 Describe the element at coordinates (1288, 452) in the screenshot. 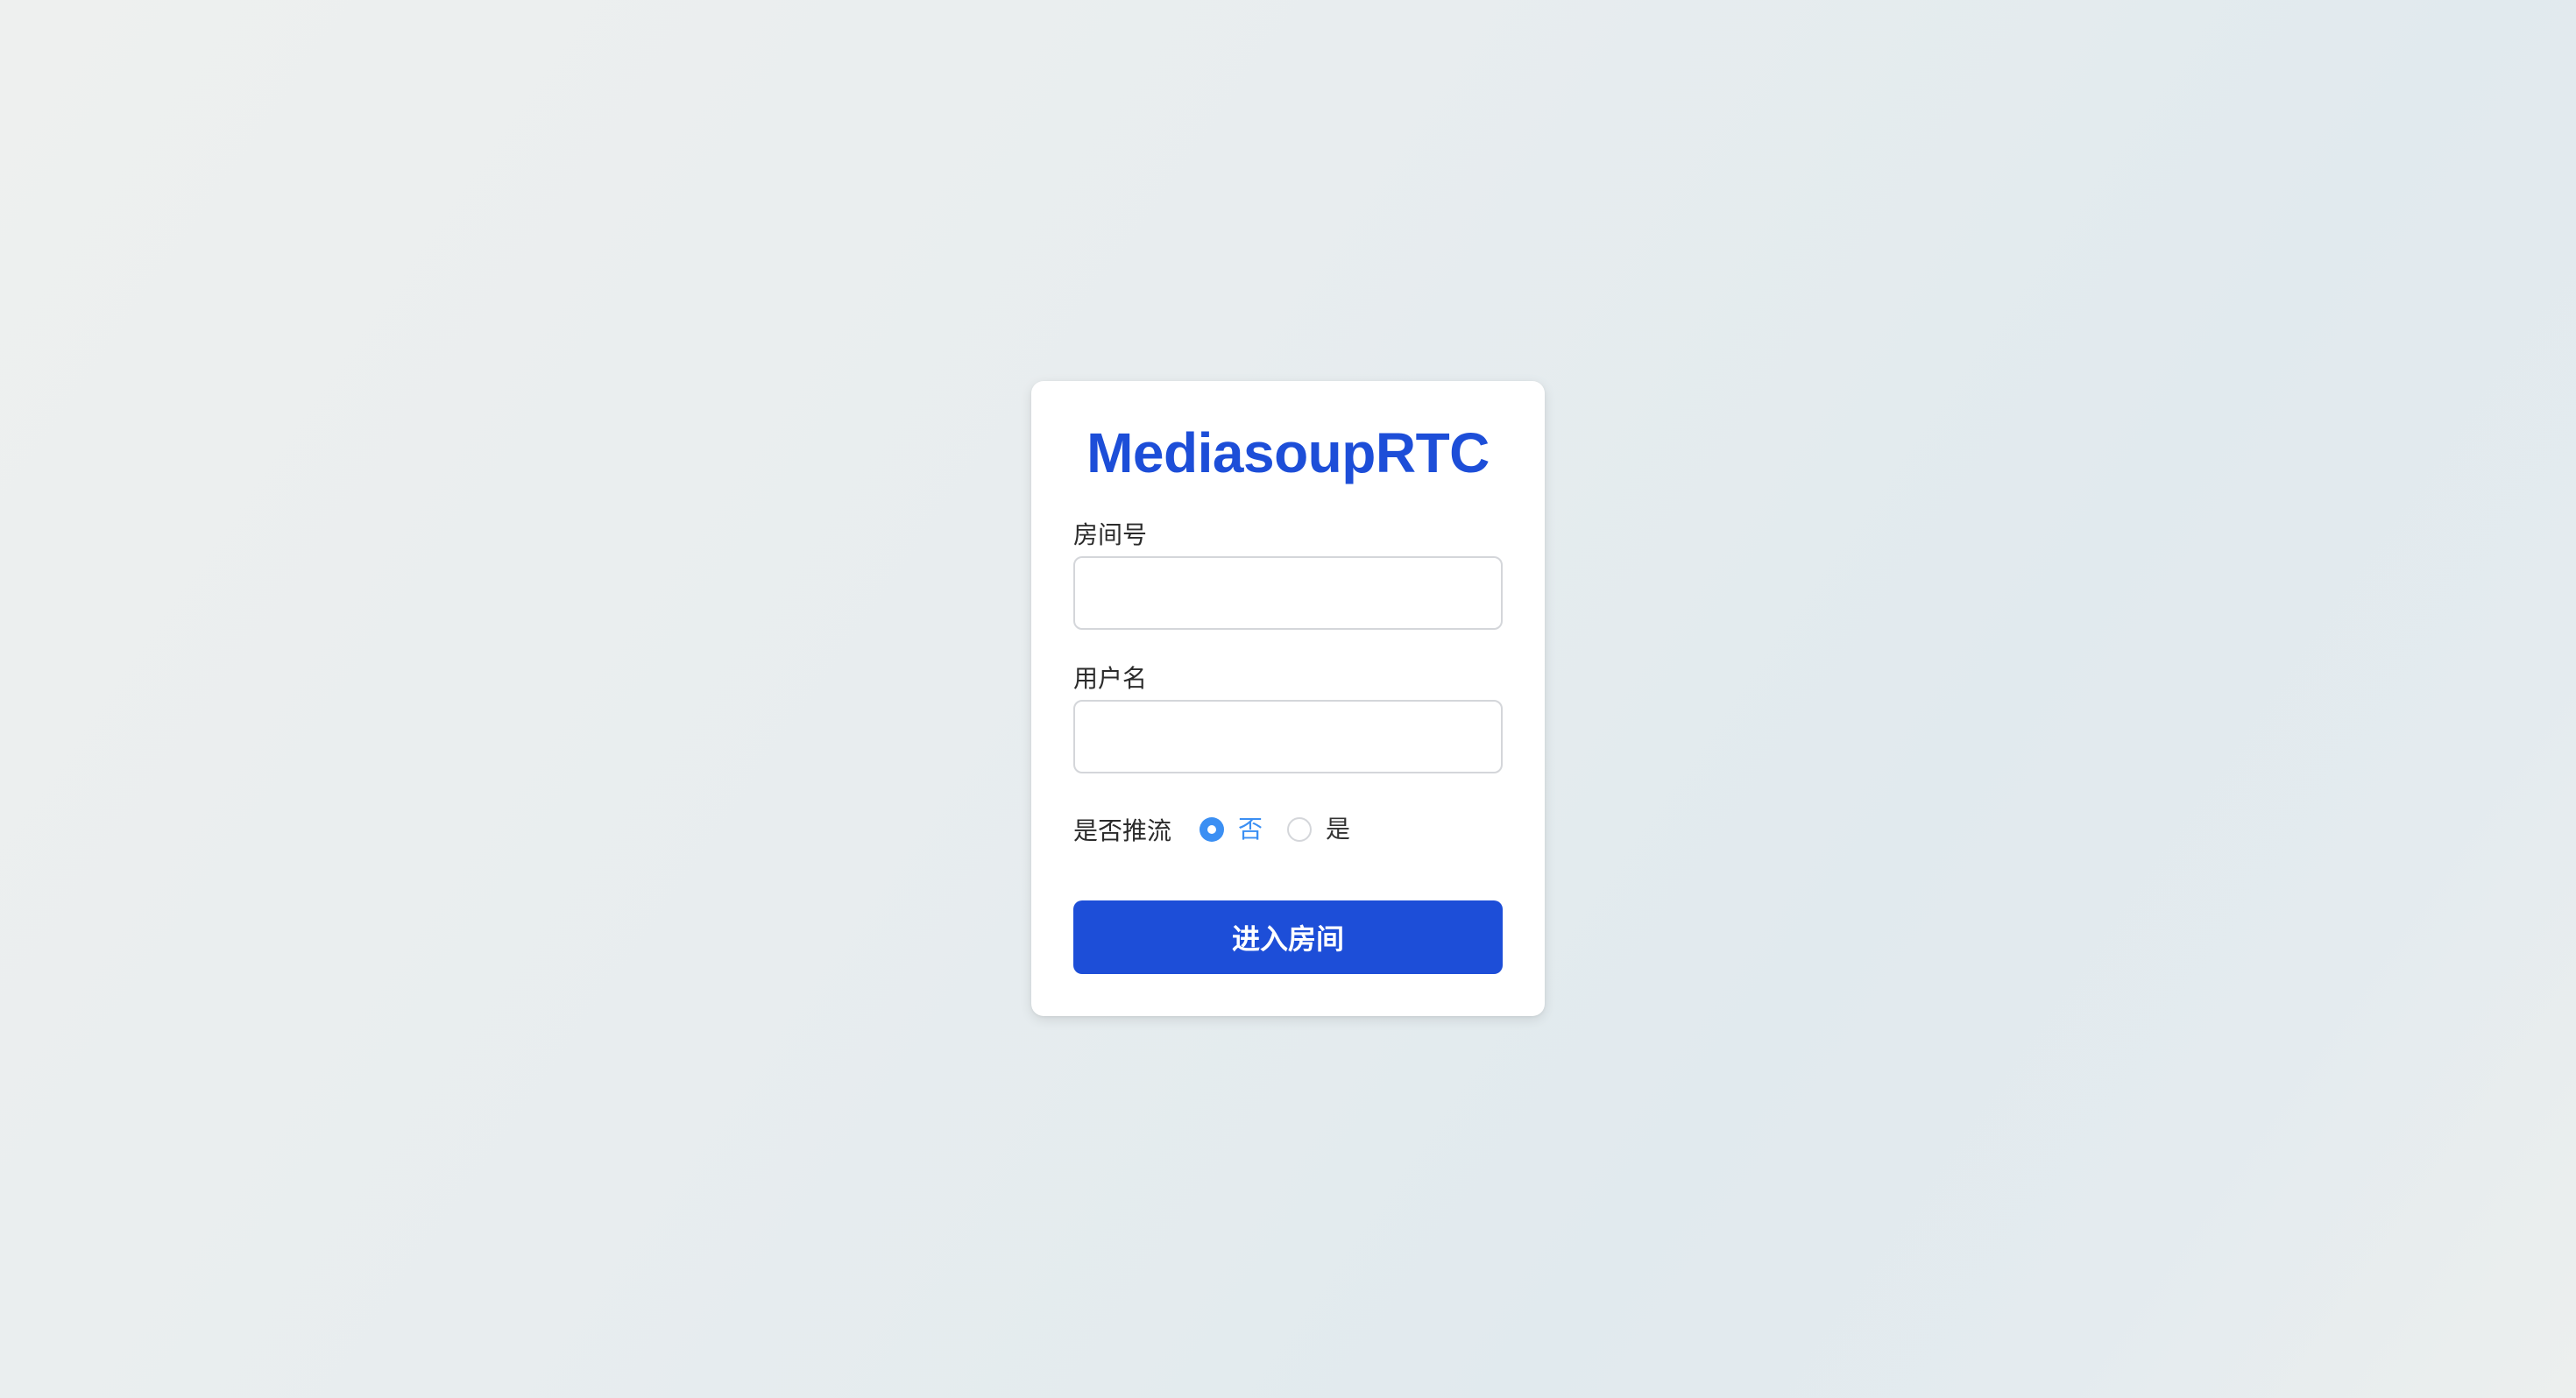

I see `app-title: MediasoupRTC` at that location.